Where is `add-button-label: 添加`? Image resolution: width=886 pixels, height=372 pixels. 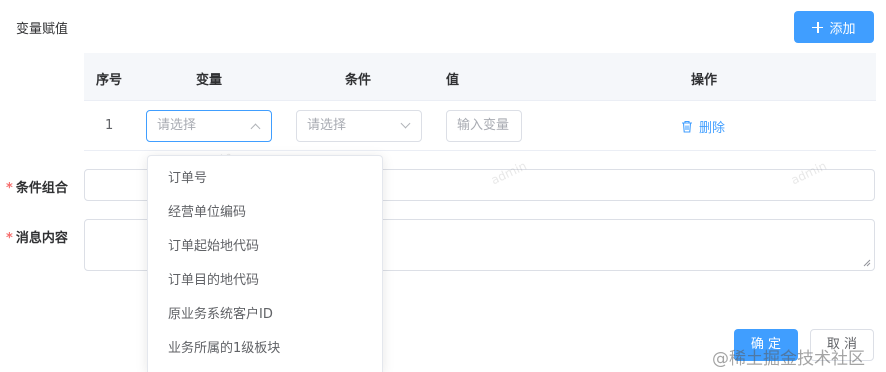 add-button-label: 添加 is located at coordinates (842, 29).